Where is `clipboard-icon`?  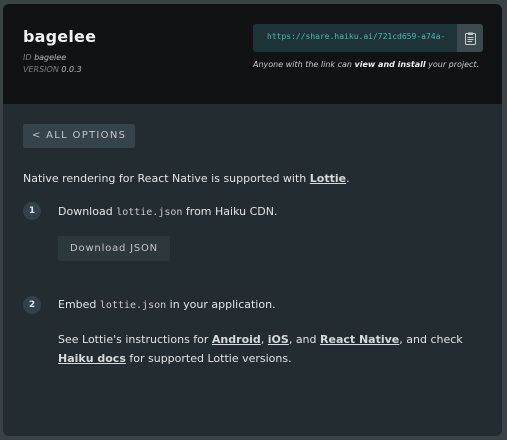
clipboard-icon is located at coordinates (470, 38).